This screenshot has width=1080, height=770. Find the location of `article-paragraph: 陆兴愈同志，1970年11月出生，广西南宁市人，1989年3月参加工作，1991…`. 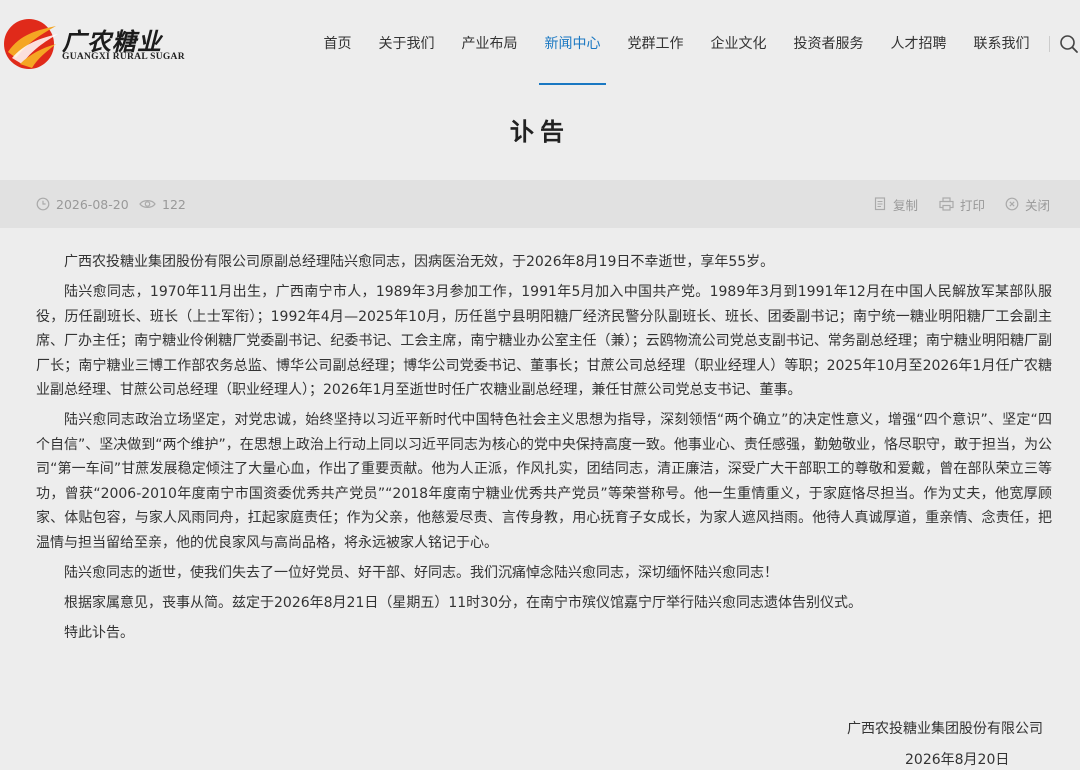

article-paragraph: 陆兴愈同志，1970年11月出生，广西南宁市人，1989年3月参加工作，1991… is located at coordinates (544, 341).